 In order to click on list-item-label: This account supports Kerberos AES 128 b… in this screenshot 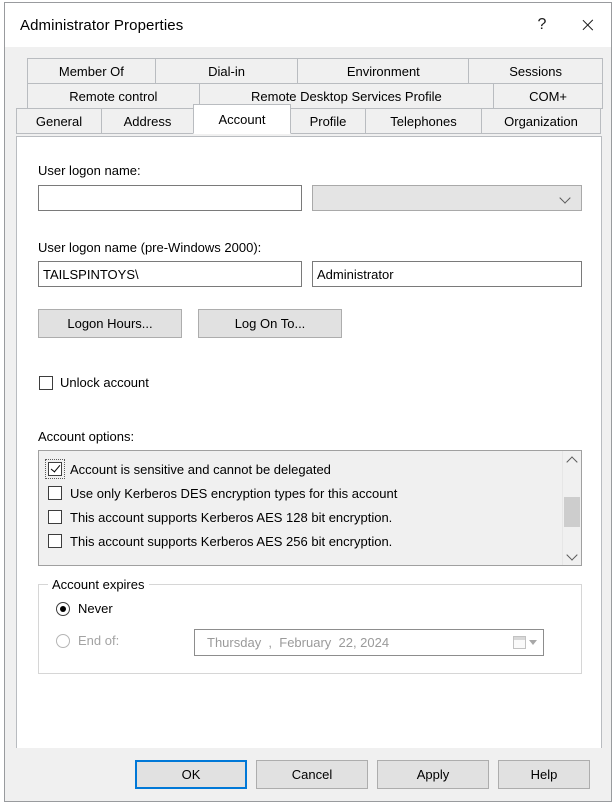, I will do `click(231, 517)`.